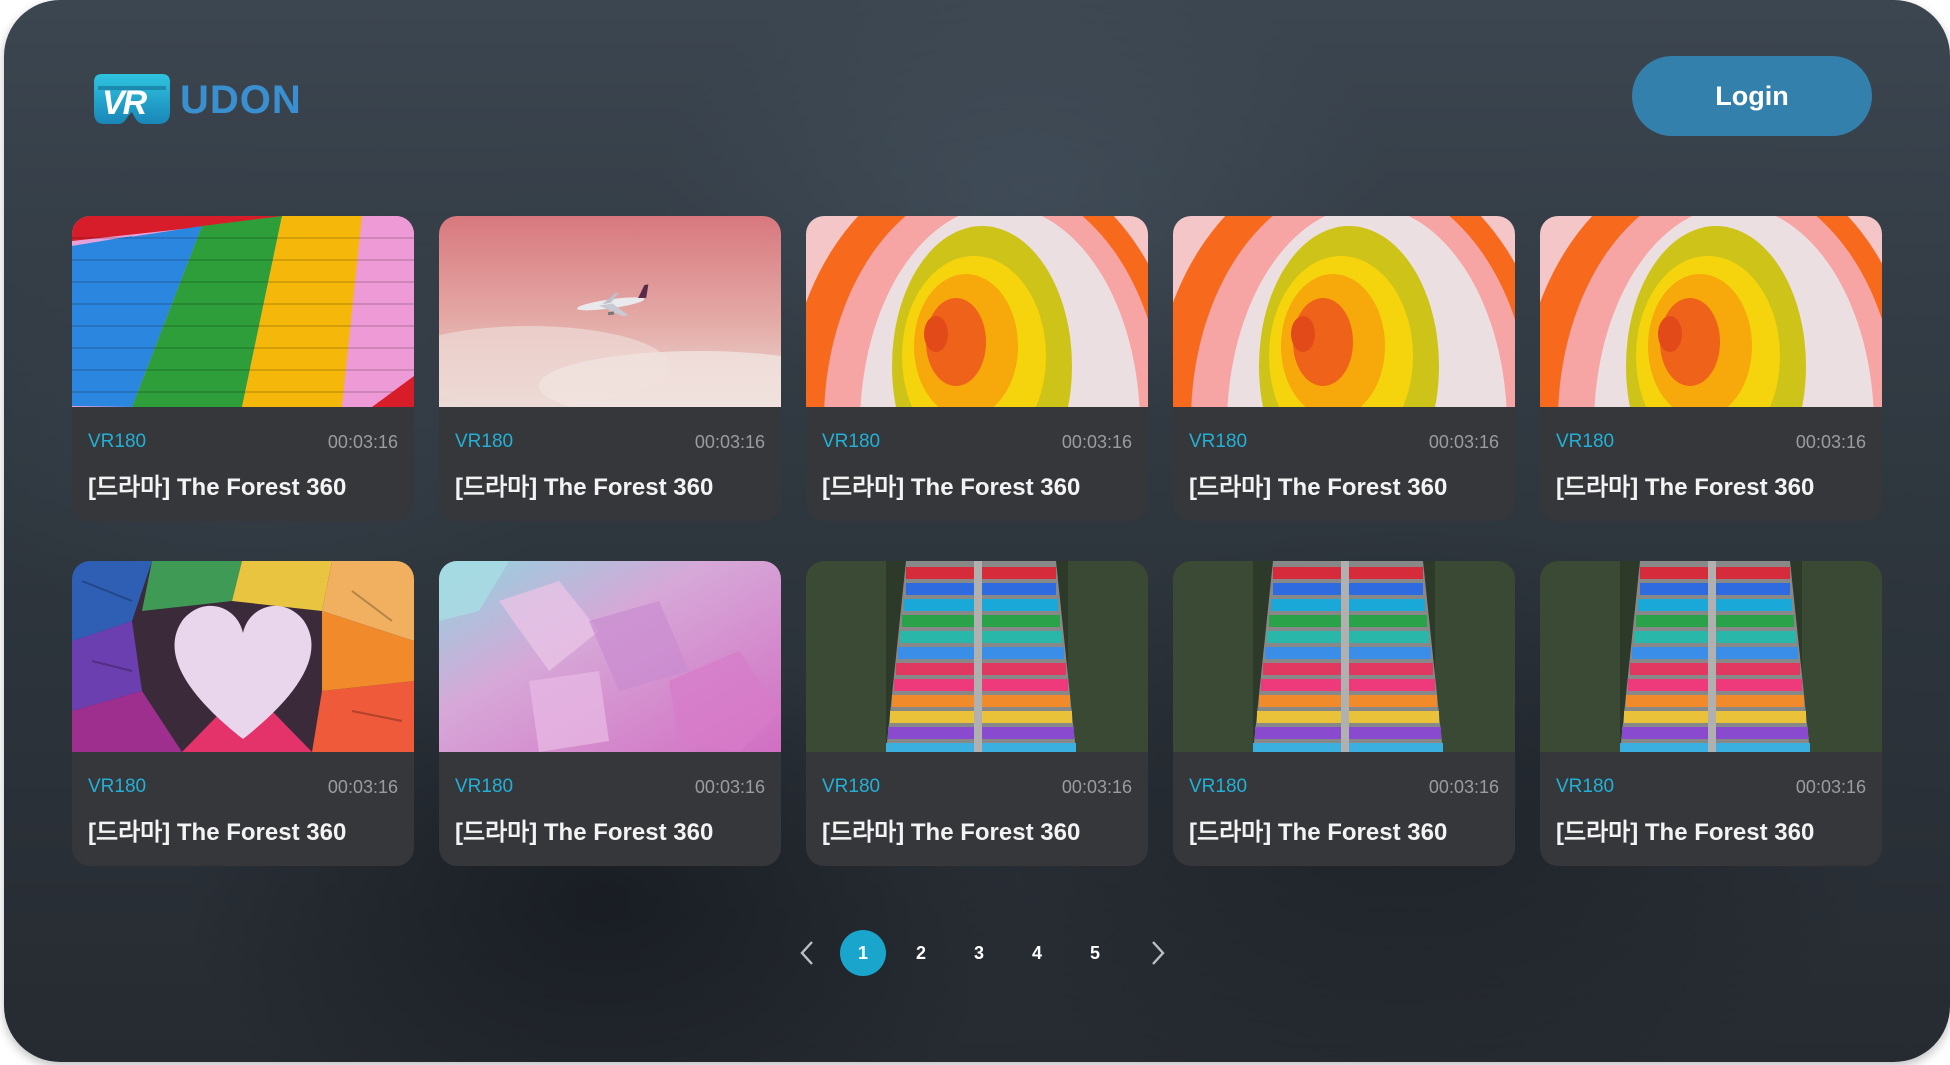 The image size is (1950, 1065). What do you see at coordinates (241, 100) in the screenshot?
I see `logo-wordmark: UDON` at bounding box center [241, 100].